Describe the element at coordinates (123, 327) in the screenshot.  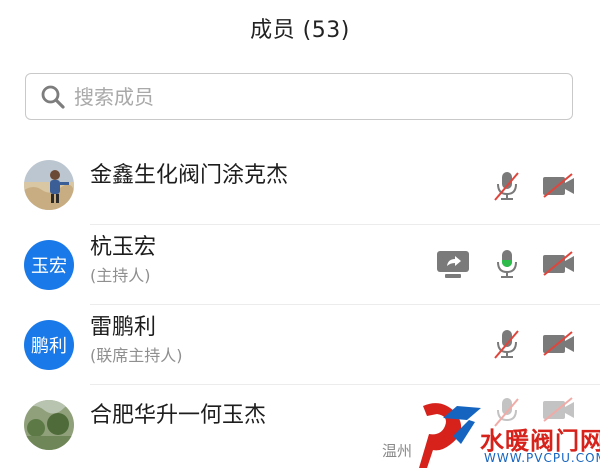
I see `member-name: 雷鹏利` at that location.